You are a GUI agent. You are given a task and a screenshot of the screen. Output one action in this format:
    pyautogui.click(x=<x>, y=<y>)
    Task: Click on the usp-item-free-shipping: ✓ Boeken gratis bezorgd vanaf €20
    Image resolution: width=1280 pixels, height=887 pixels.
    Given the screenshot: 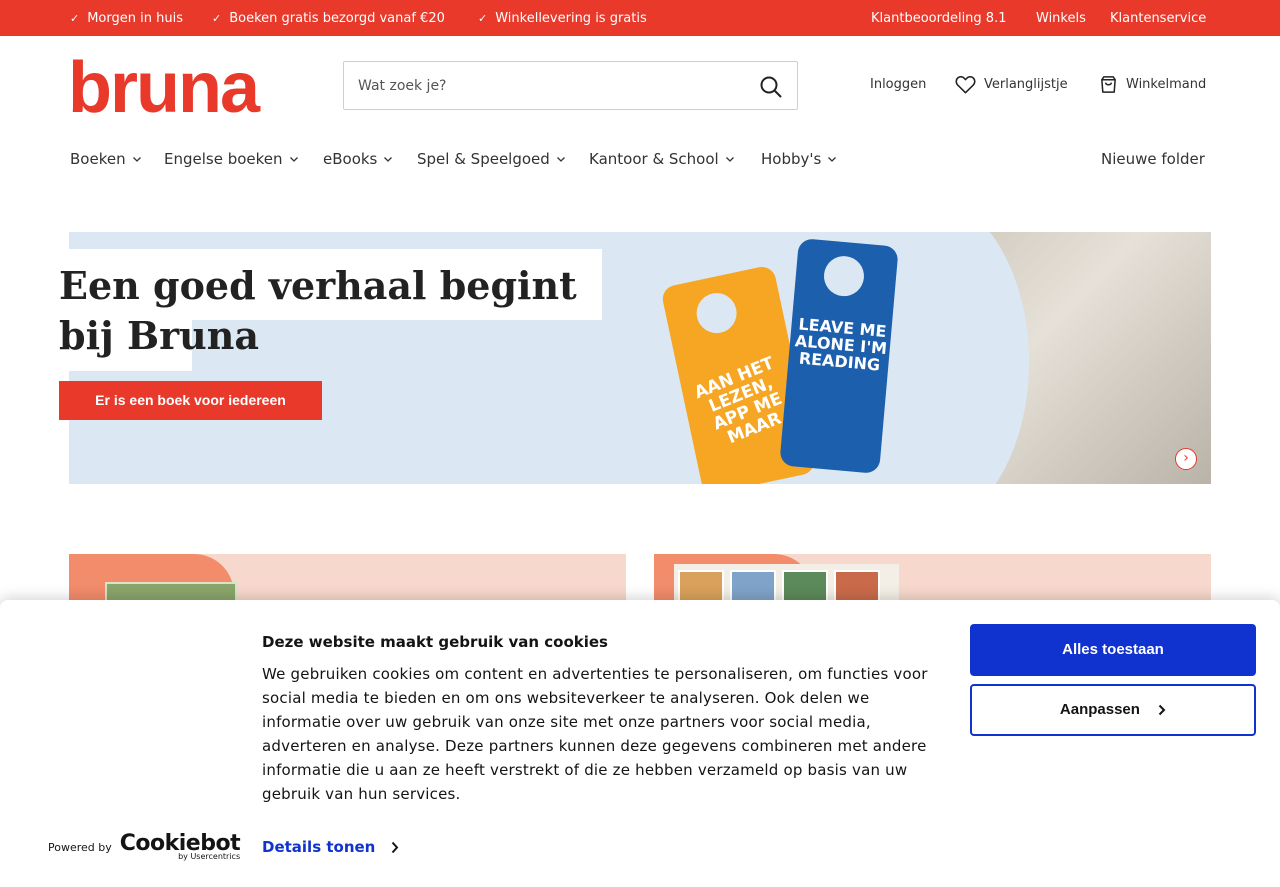 What is the action you would take?
    pyautogui.click(x=328, y=18)
    